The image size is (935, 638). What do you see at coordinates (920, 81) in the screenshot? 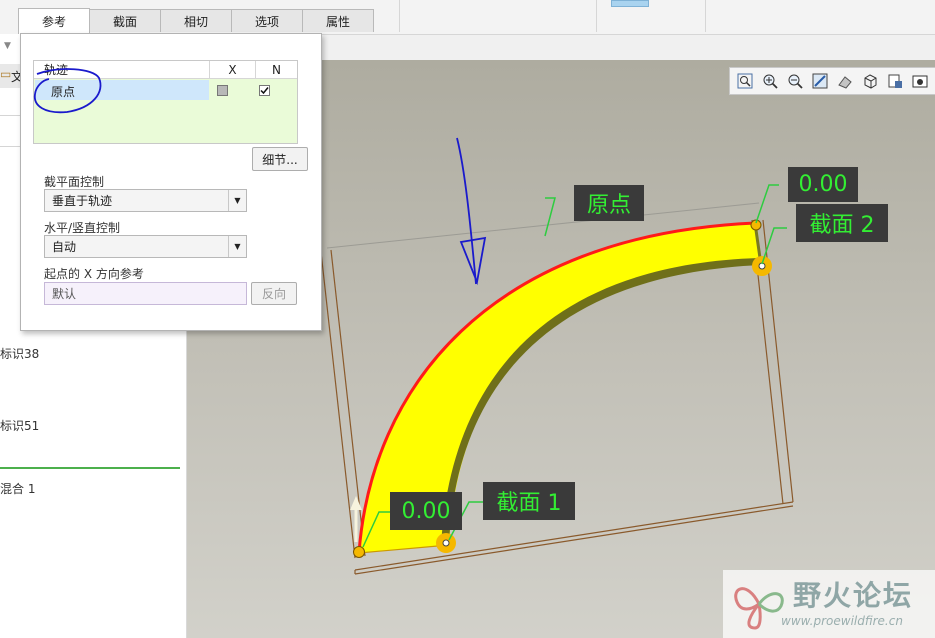
I see `screenshot-icon` at bounding box center [920, 81].